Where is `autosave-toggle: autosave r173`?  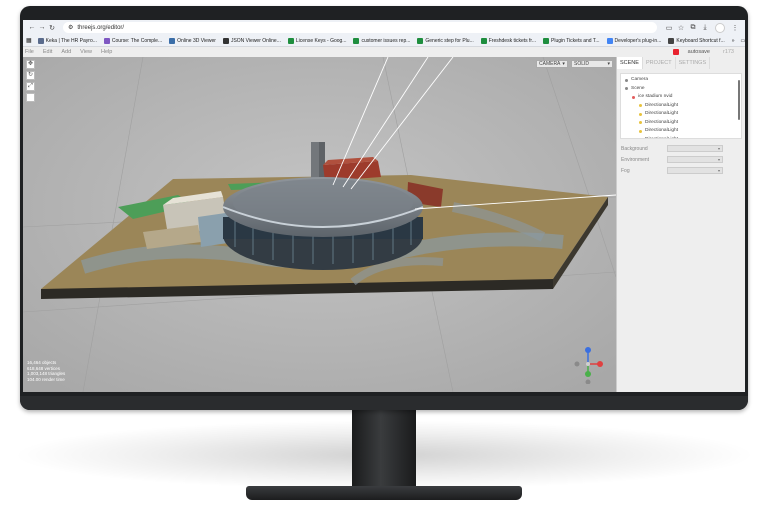 autosave-toggle: autosave r173 is located at coordinates (707, 52).